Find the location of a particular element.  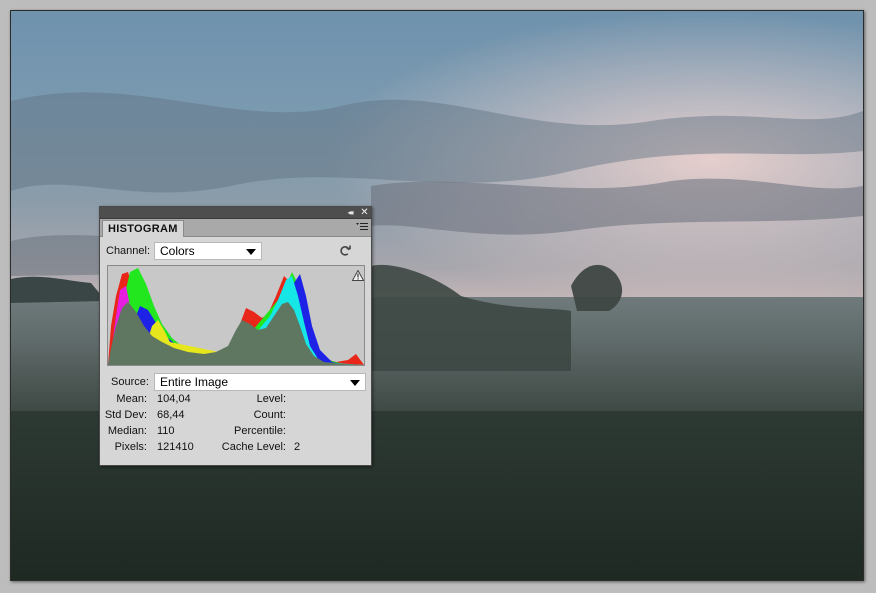

channel-select-value: Colors is located at coordinates (177, 251).